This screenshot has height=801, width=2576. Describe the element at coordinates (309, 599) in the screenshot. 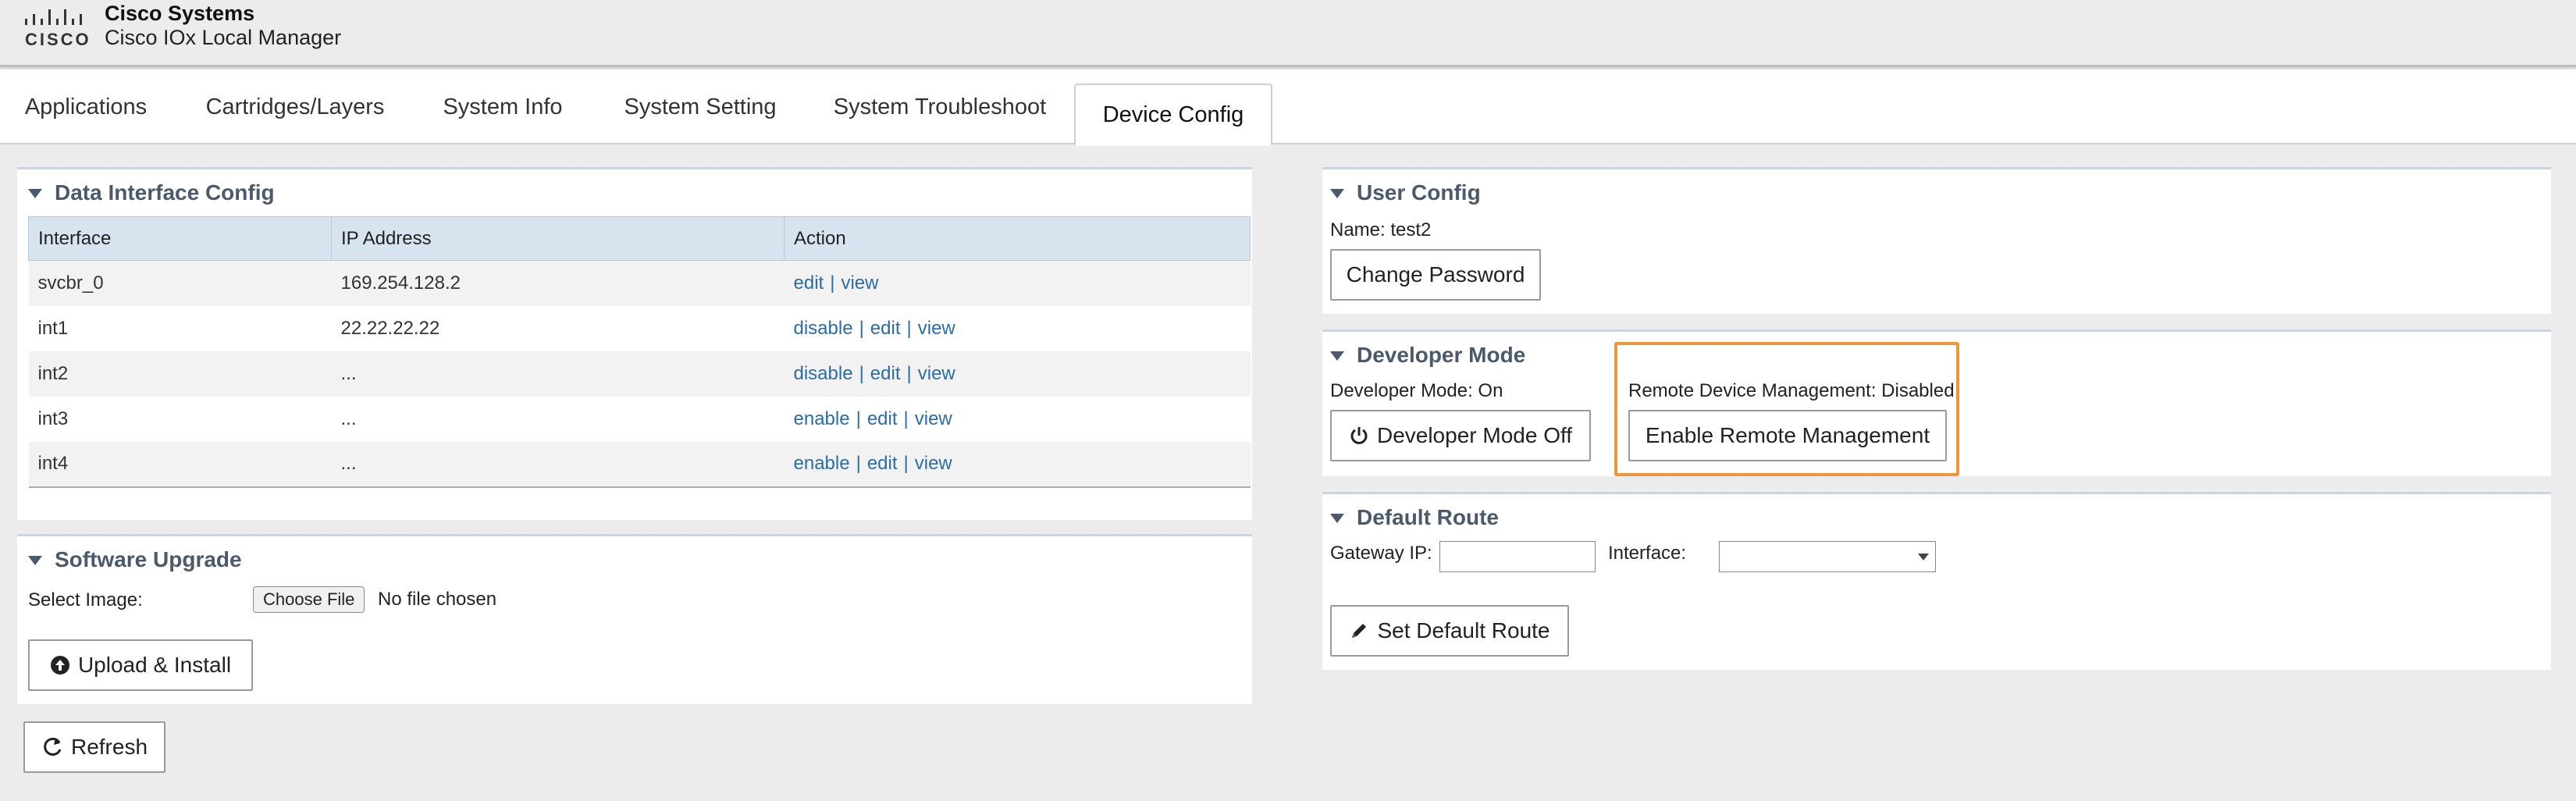

I see `choose-file-button: Choose File` at that location.